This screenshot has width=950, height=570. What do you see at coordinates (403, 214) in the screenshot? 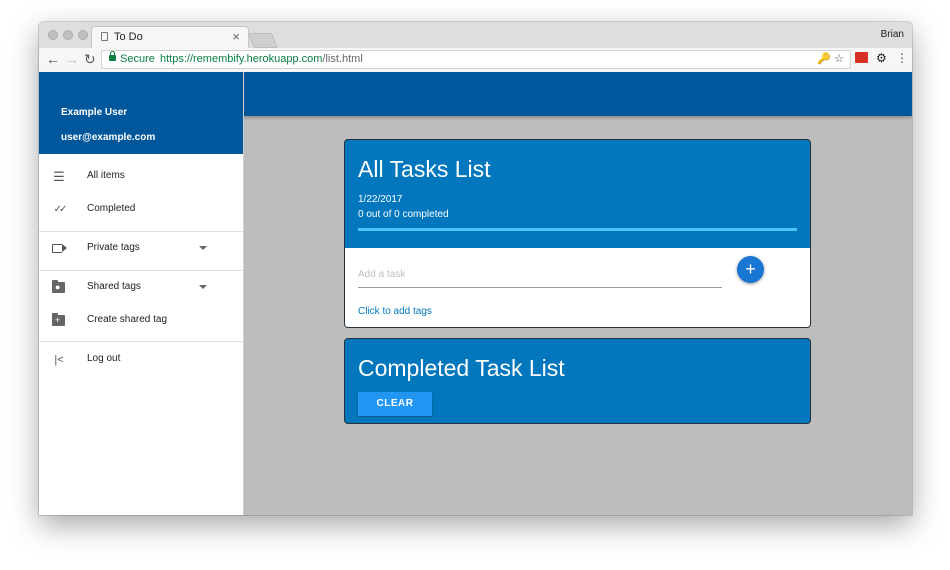
I see `progress-text: 0 out of 0 completed` at bounding box center [403, 214].